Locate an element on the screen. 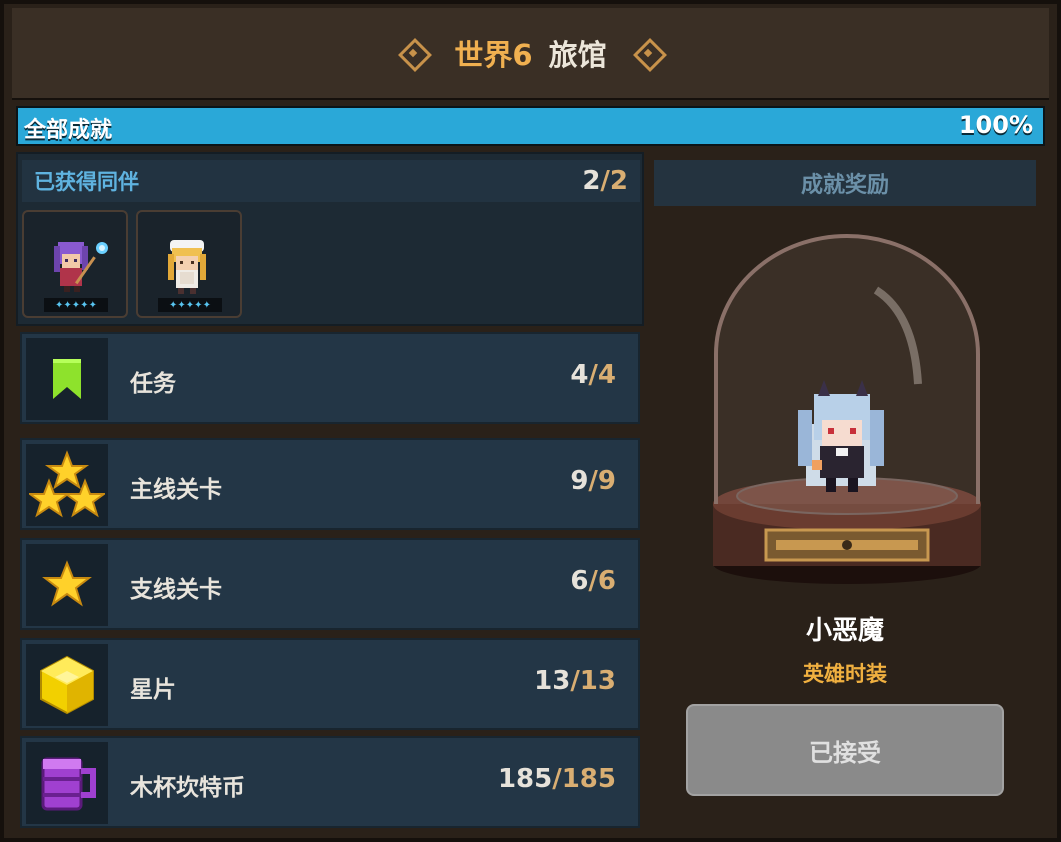  three-stars-icon is located at coordinates (67, 484).